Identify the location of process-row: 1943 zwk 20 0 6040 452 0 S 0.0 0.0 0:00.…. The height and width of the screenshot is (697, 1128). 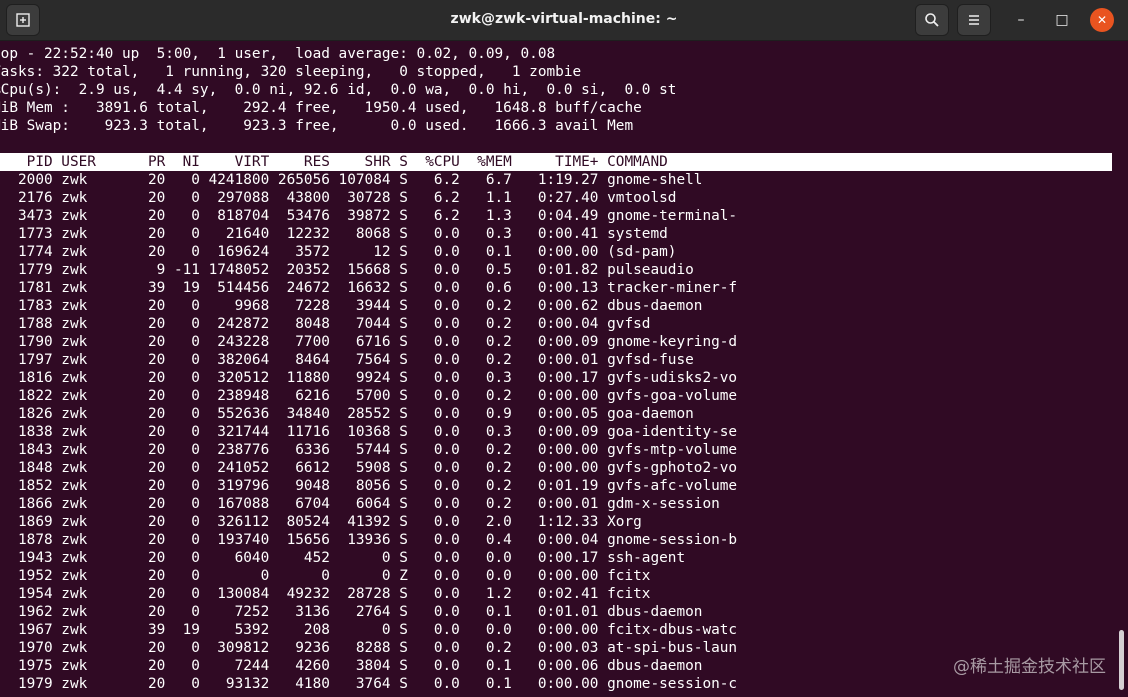
(343, 558).